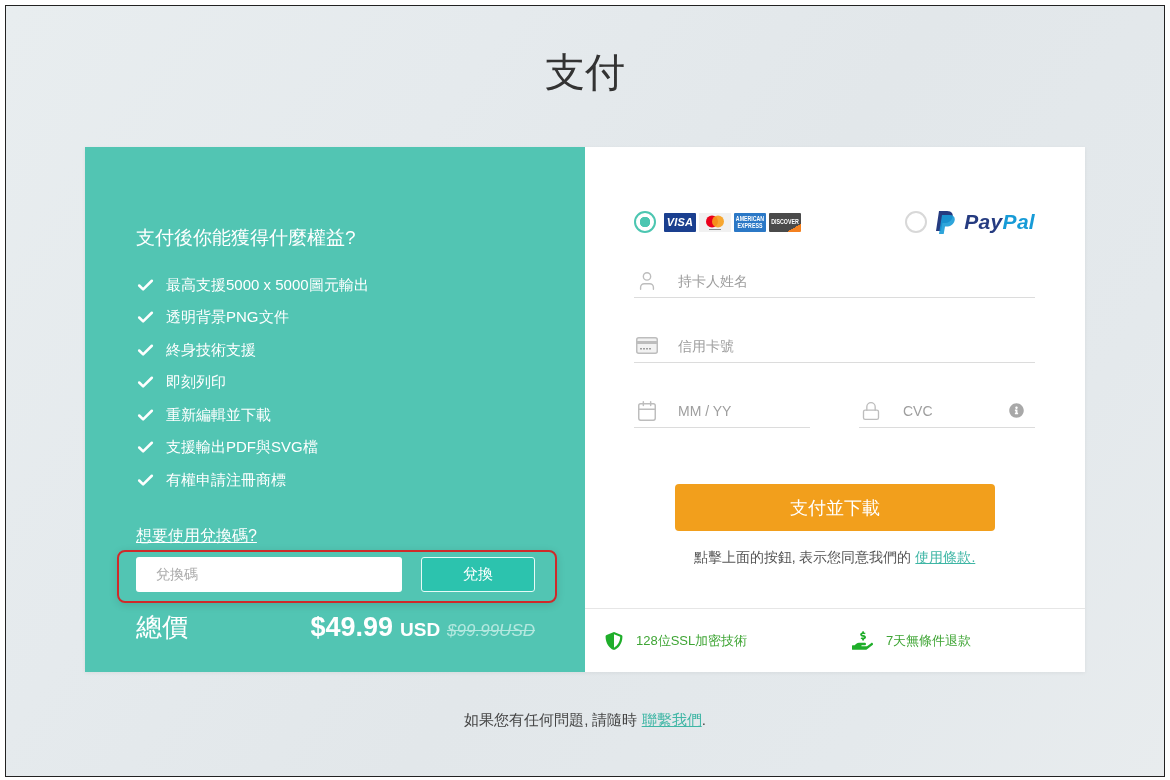 Image resolution: width=1170 pixels, height=780 pixels. What do you see at coordinates (478, 574) in the screenshot?
I see `redeem-button: 兌換` at bounding box center [478, 574].